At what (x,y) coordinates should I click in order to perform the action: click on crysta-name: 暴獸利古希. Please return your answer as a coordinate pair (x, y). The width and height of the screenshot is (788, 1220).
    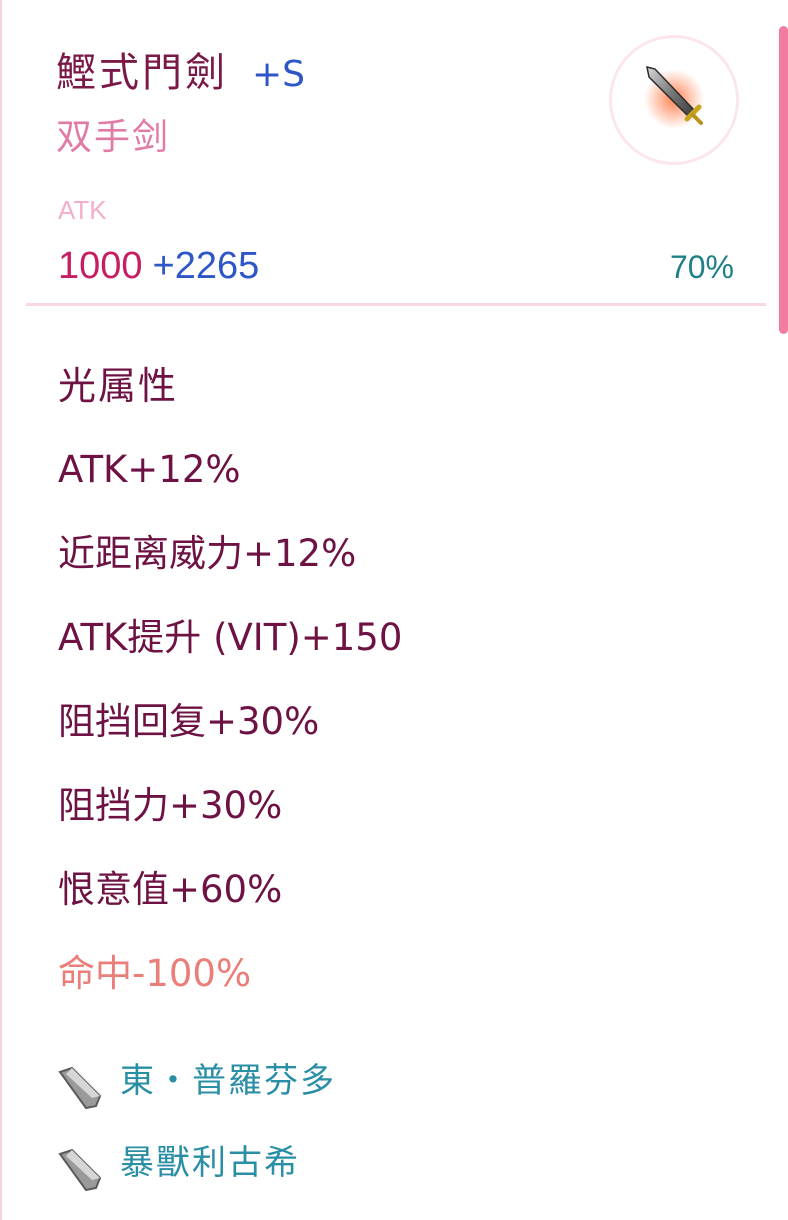
    Looking at the image, I should click on (210, 1162).